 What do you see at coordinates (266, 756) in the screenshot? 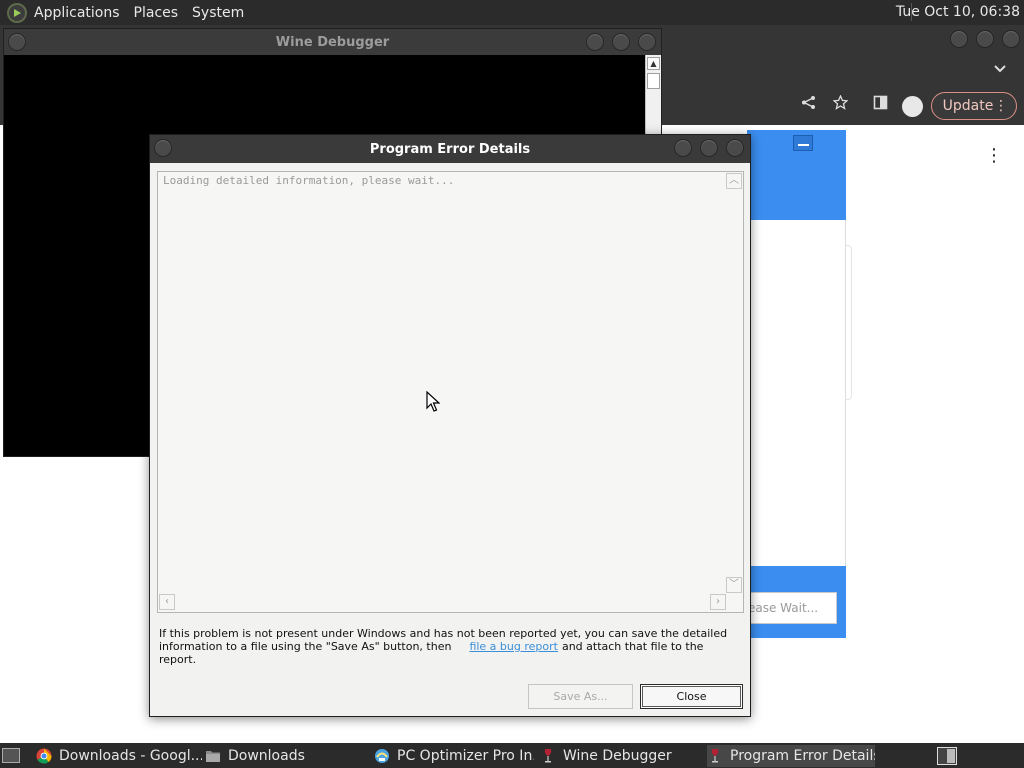
I see `taskbar-item-label: Downloads` at bounding box center [266, 756].